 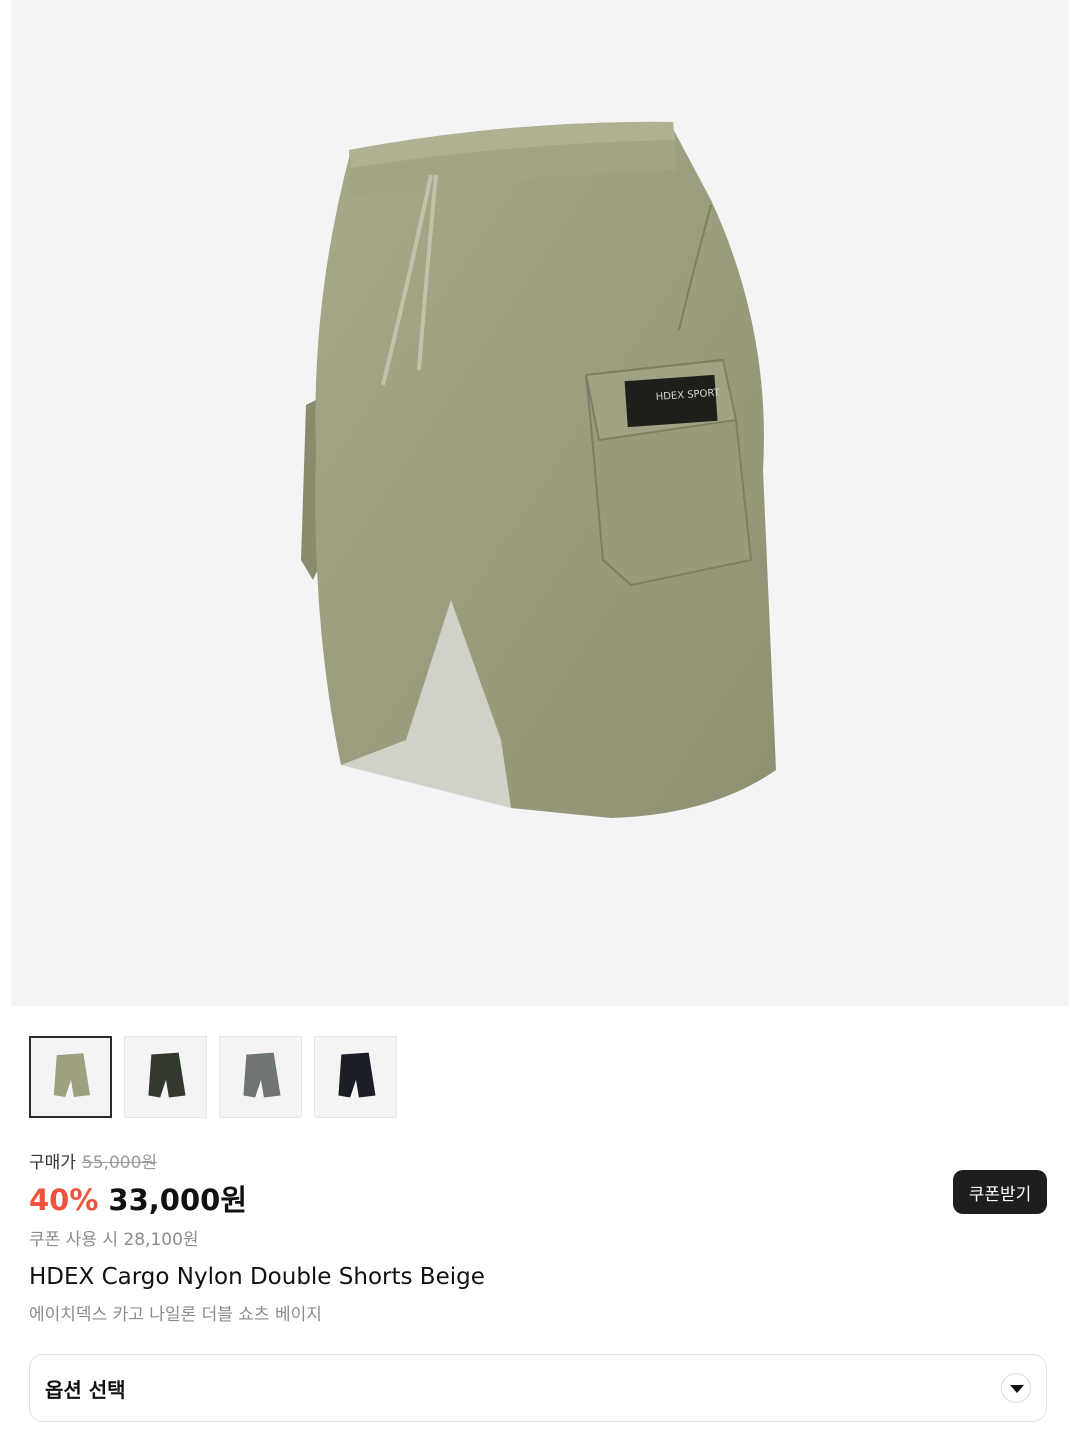 What do you see at coordinates (355, 1077) in the screenshot?
I see `thumbnail-black` at bounding box center [355, 1077].